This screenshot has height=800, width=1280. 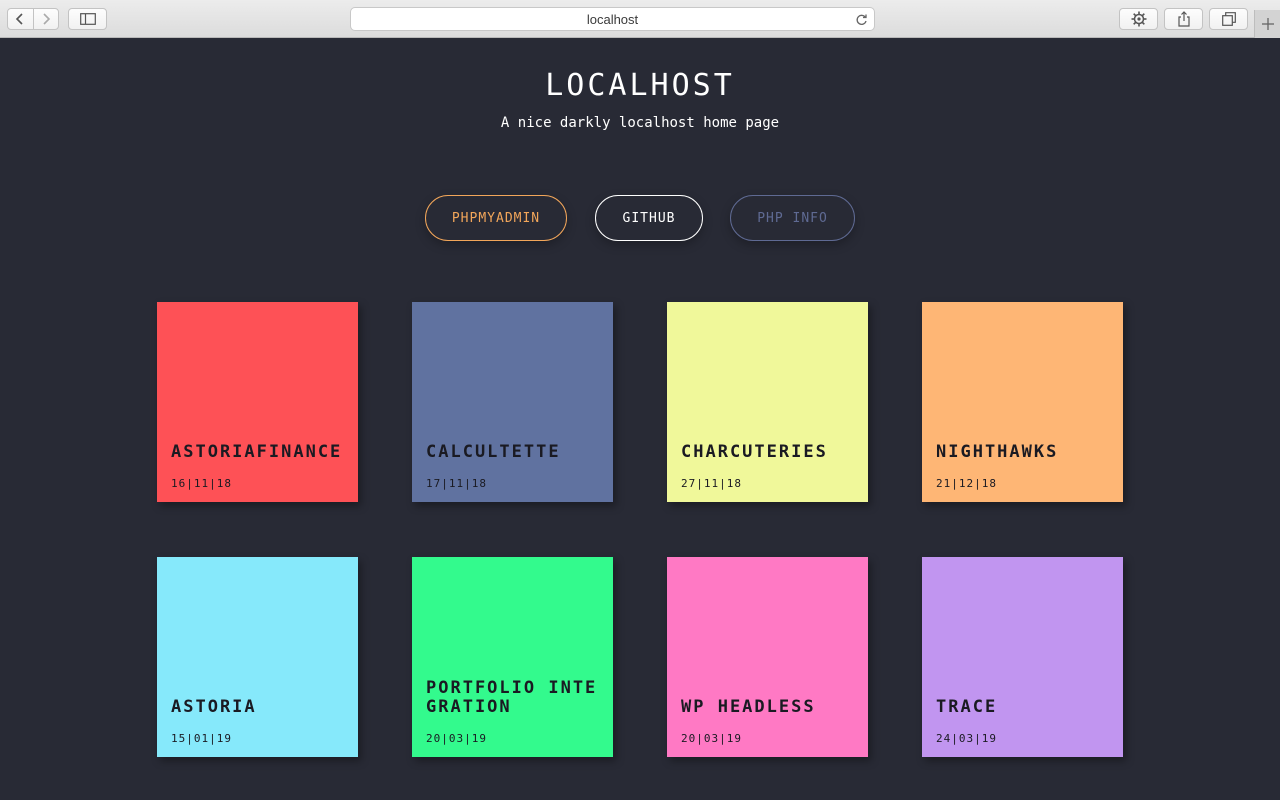 I want to click on page-title: LOCALHOST, so click(x=640, y=85).